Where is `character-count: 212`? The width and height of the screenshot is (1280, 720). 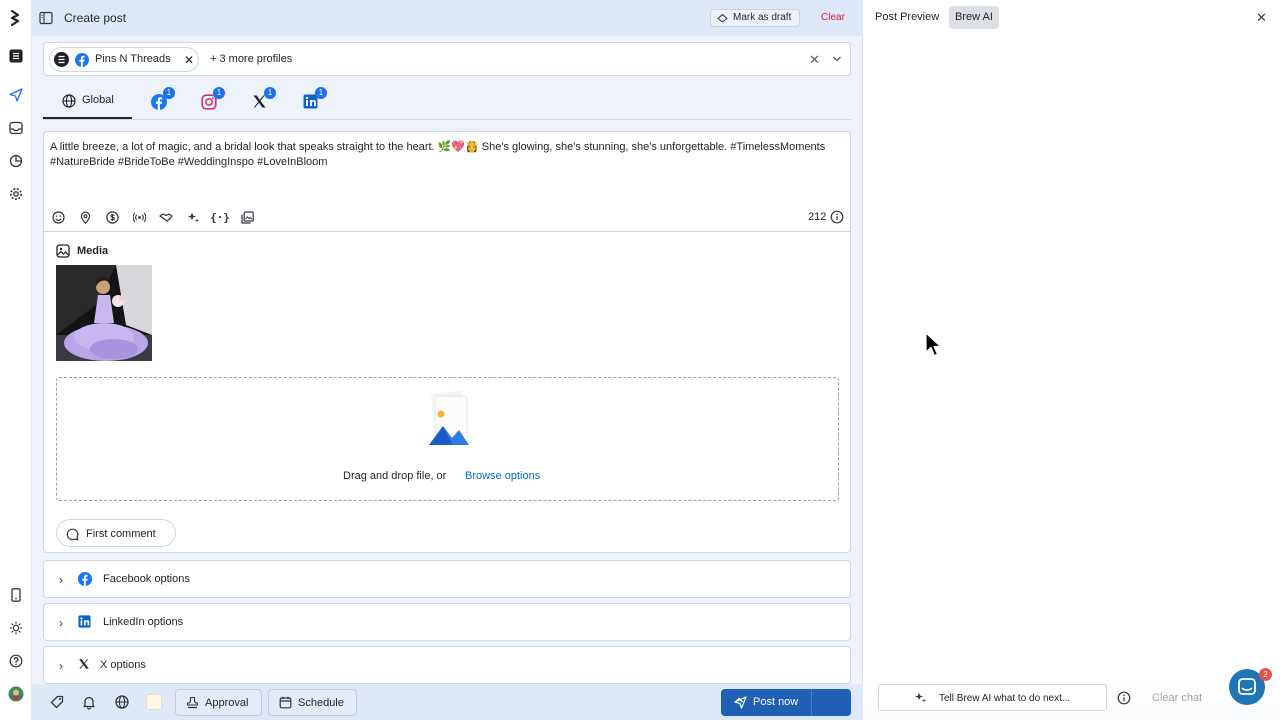
character-count: 212 is located at coordinates (817, 217).